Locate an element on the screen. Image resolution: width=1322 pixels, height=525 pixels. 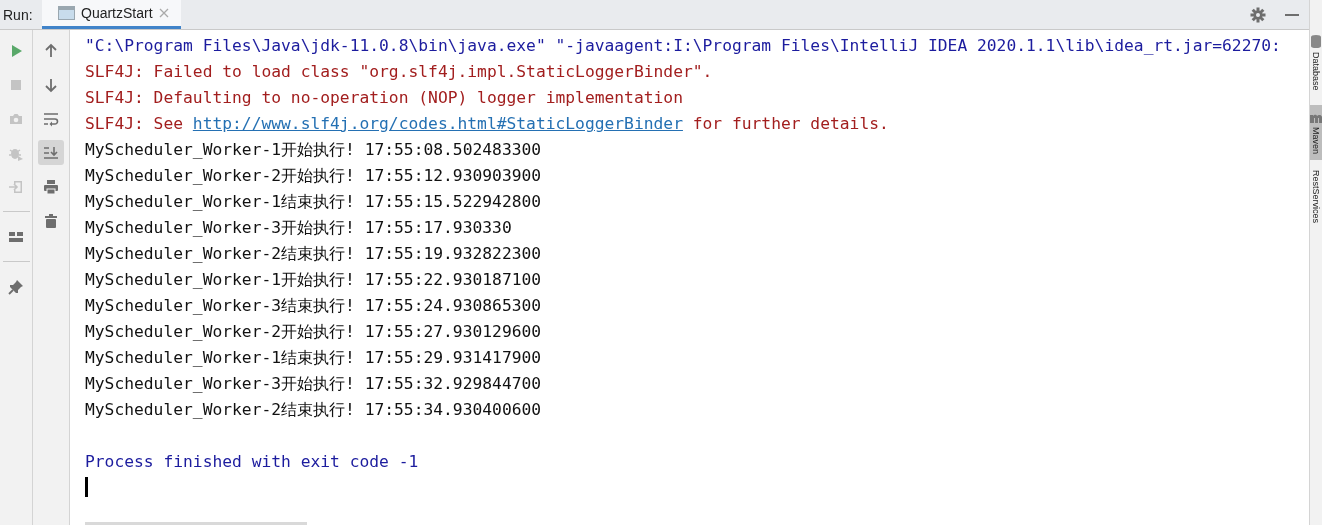
tool-window-tab: Maven is located at coordinates (1316, 132).